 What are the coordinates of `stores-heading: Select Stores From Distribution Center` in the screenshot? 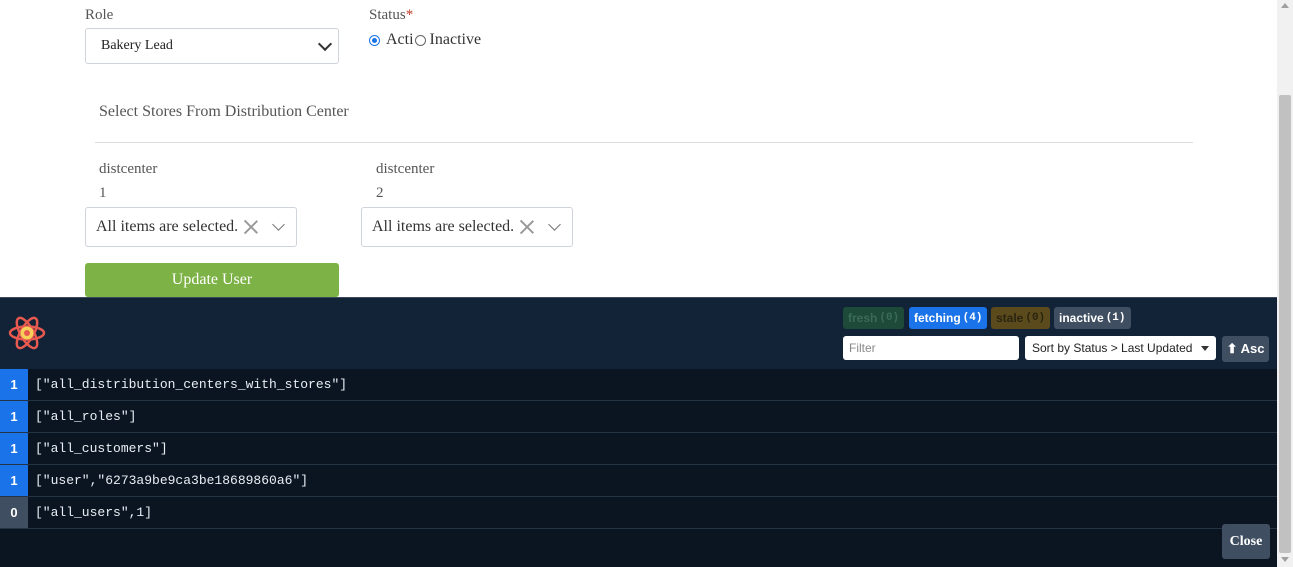 It's located at (224, 111).